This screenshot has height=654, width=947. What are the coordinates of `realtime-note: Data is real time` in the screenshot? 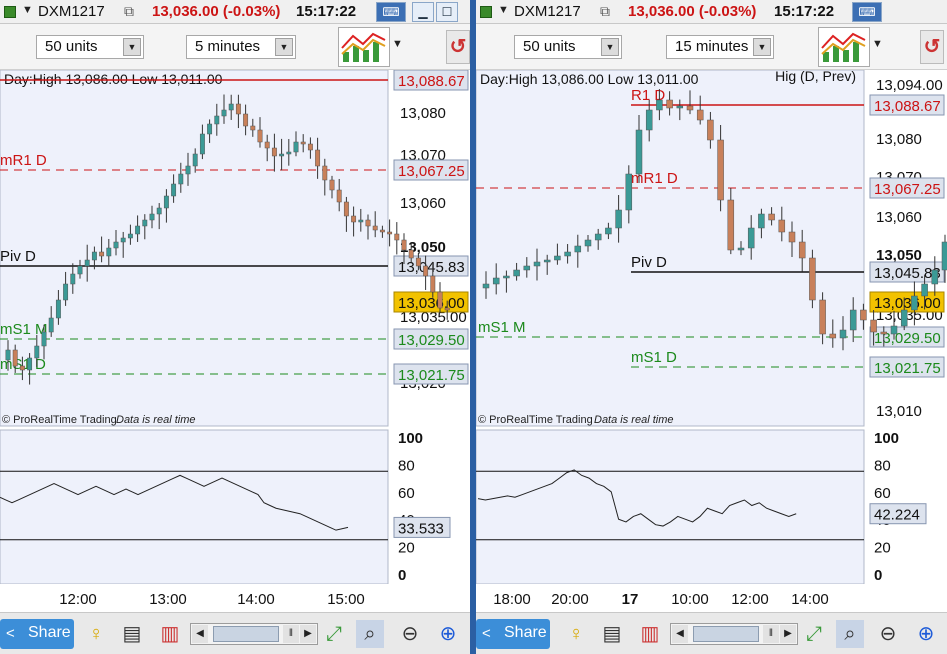 It's located at (633, 420).